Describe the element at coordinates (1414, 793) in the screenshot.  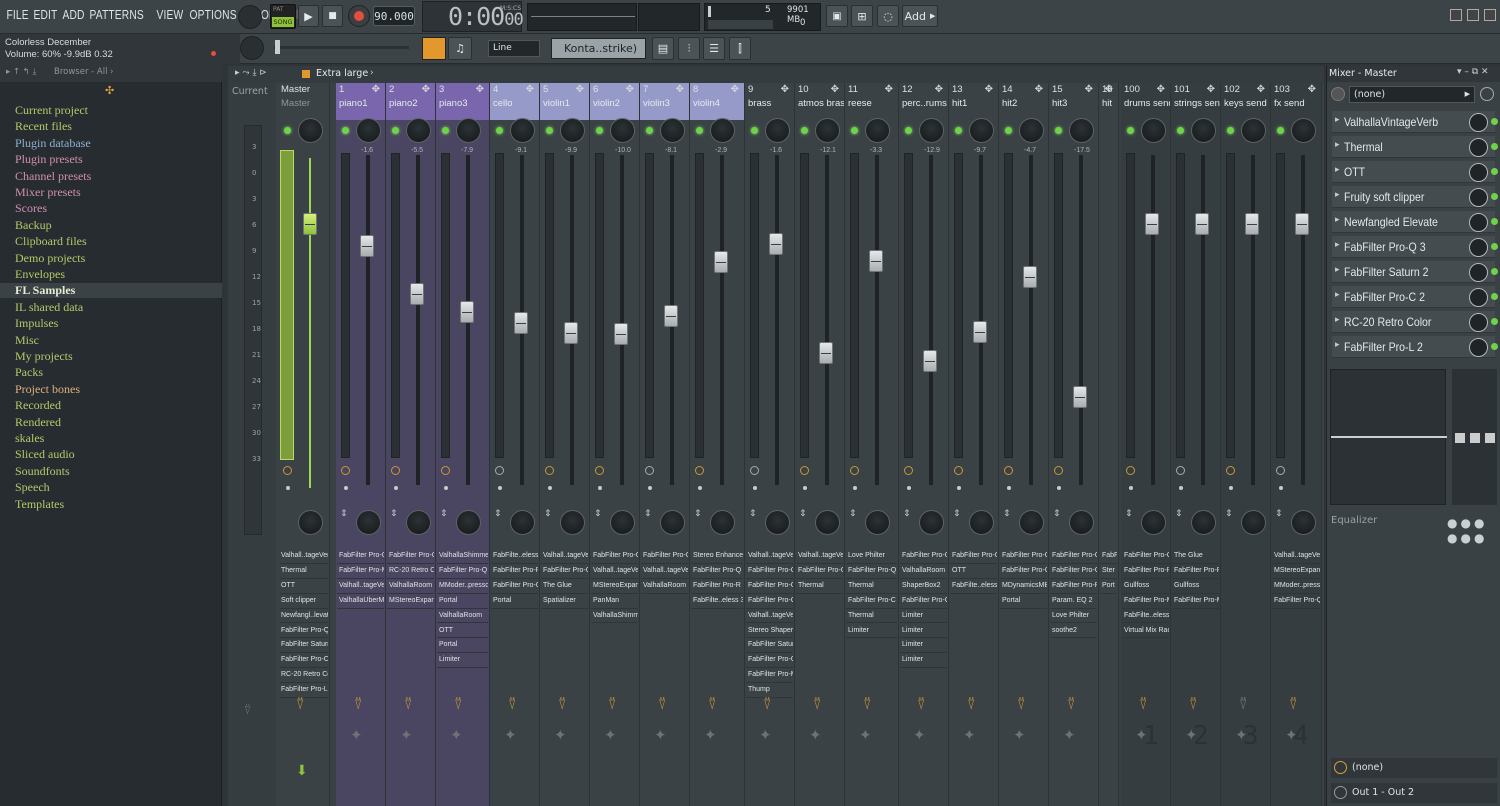
I see `output-select: Out 1 - Out 2` at that location.